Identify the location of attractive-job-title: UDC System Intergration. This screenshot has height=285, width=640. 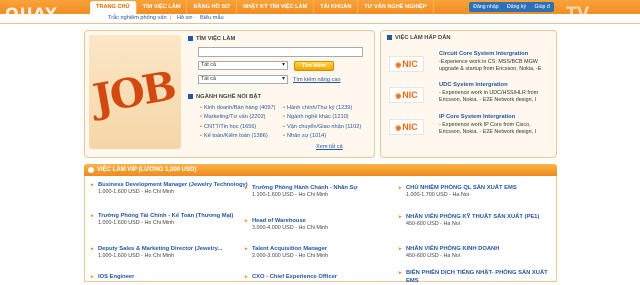
(473, 85).